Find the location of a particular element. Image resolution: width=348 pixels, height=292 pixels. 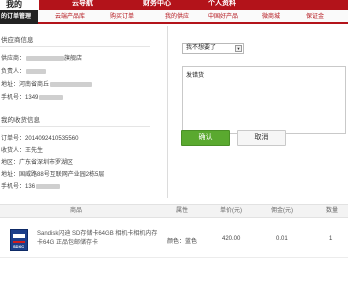

supplier-phone-row: 手机号：1349 is located at coordinates (32, 96).